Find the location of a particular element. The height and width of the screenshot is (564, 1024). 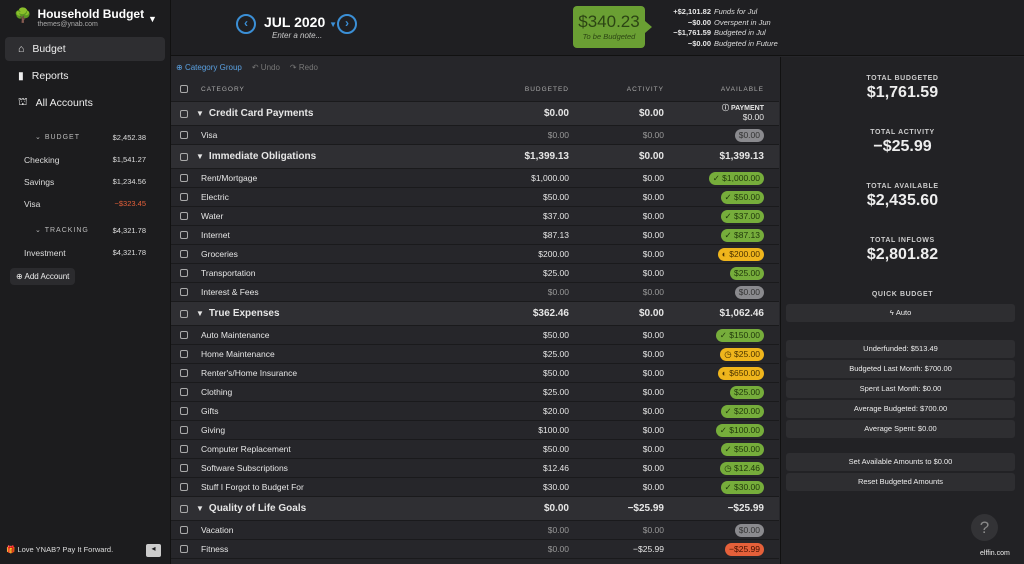

nav-budget: ⌂ Budget is located at coordinates (85, 49).